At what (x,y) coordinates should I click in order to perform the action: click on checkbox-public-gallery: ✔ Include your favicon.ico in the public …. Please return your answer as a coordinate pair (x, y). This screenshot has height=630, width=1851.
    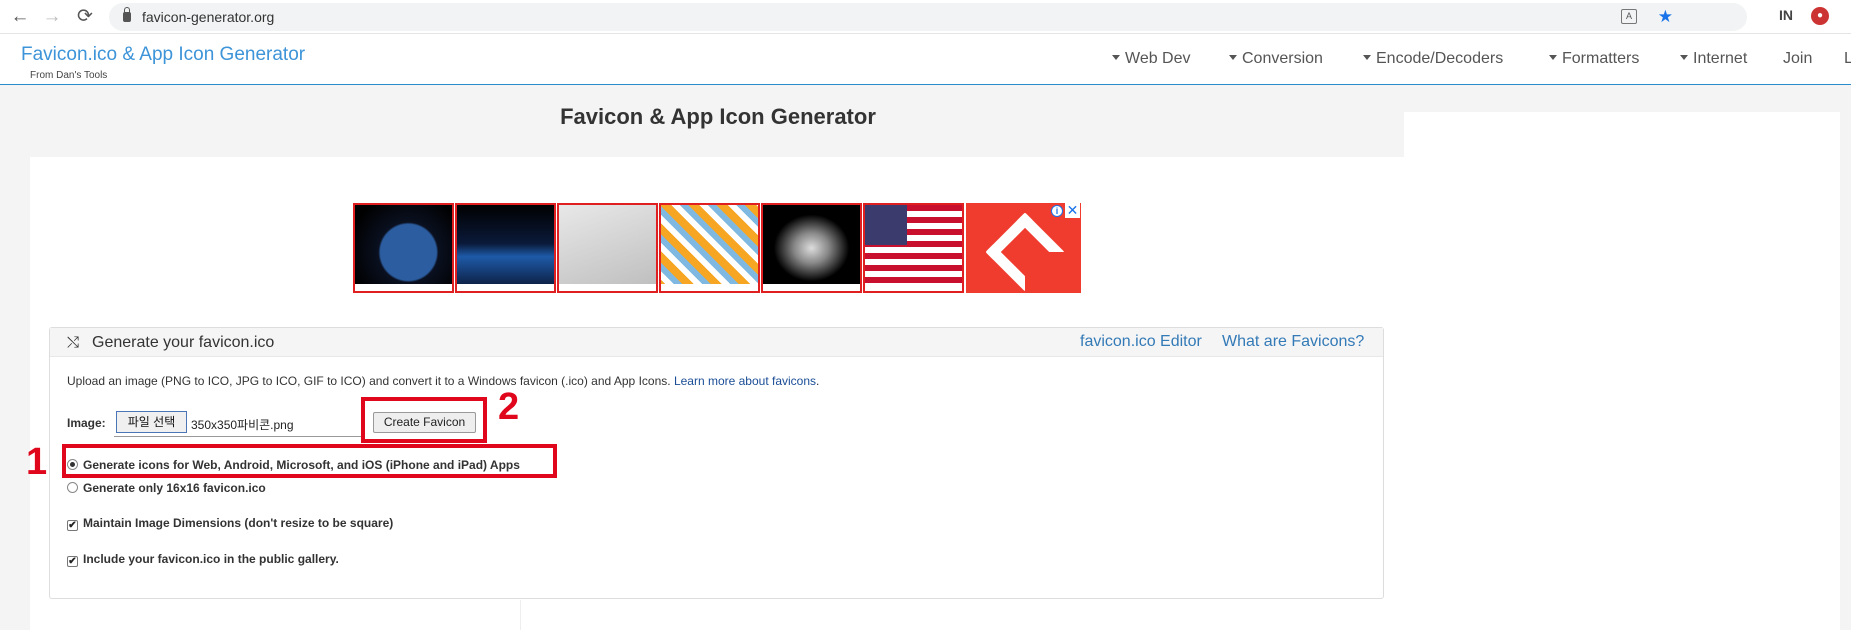
    Looking at the image, I should click on (203, 559).